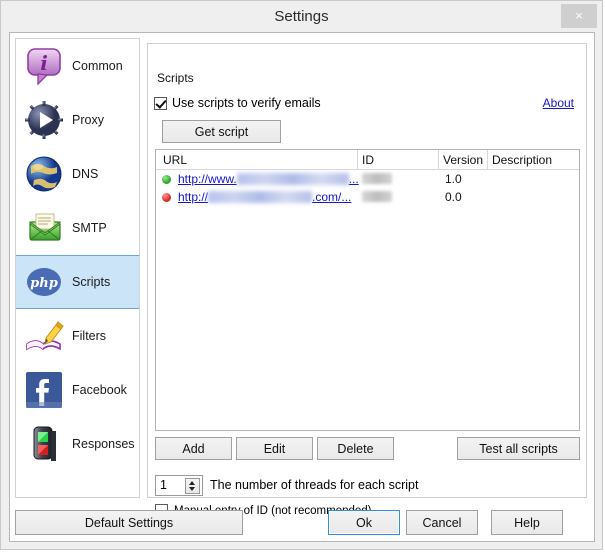 This screenshot has height=552, width=605. Describe the element at coordinates (527, 522) in the screenshot. I see `help-button: Help` at that location.